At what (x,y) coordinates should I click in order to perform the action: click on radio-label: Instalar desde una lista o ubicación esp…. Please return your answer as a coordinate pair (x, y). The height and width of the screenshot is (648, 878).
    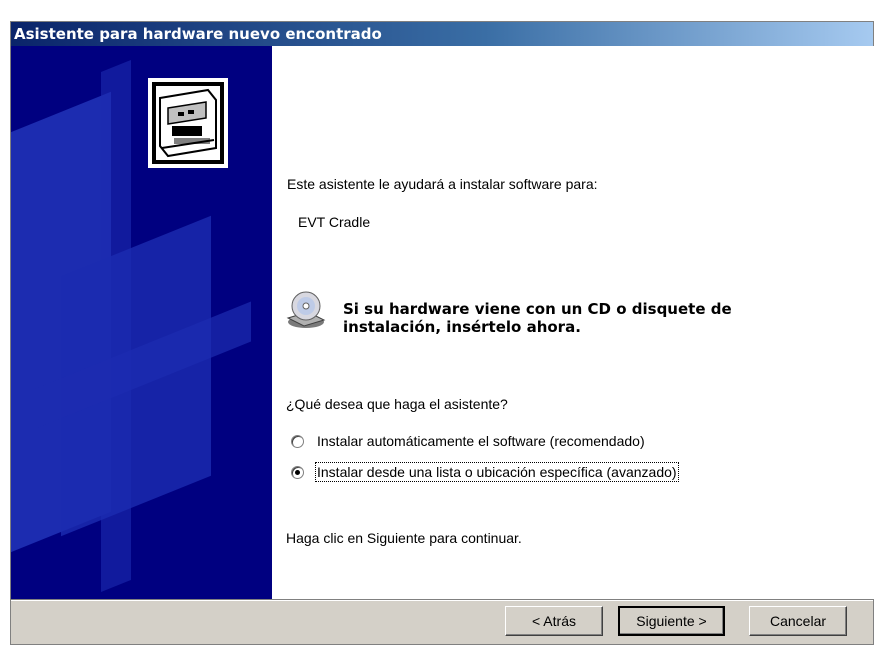
    Looking at the image, I should click on (497, 472).